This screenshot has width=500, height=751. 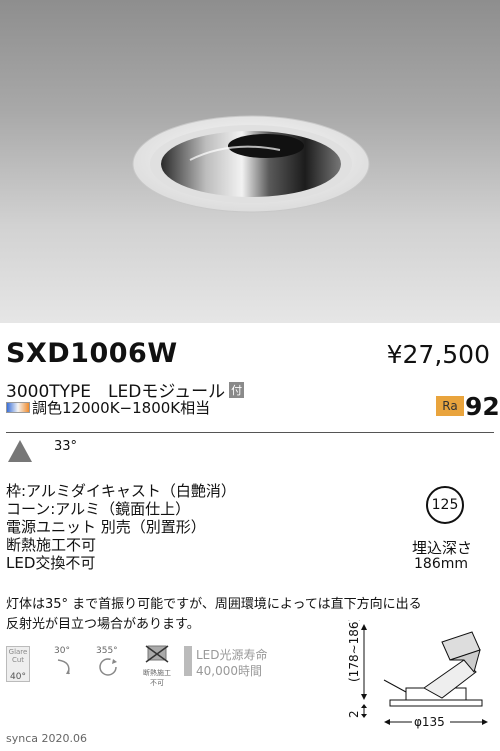 What do you see at coordinates (18, 656) in the screenshot?
I see `glare-cut-label: Glare Cut` at bounding box center [18, 656].